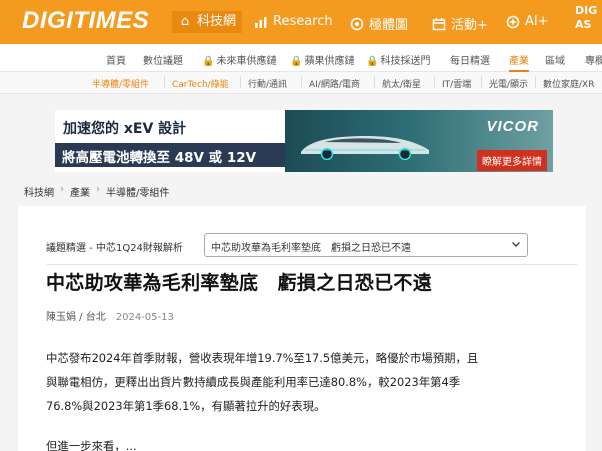 This screenshot has width=602, height=451. Describe the element at coordinates (512, 126) in the screenshot. I see `ad-brand-logo: VICOR` at that location.